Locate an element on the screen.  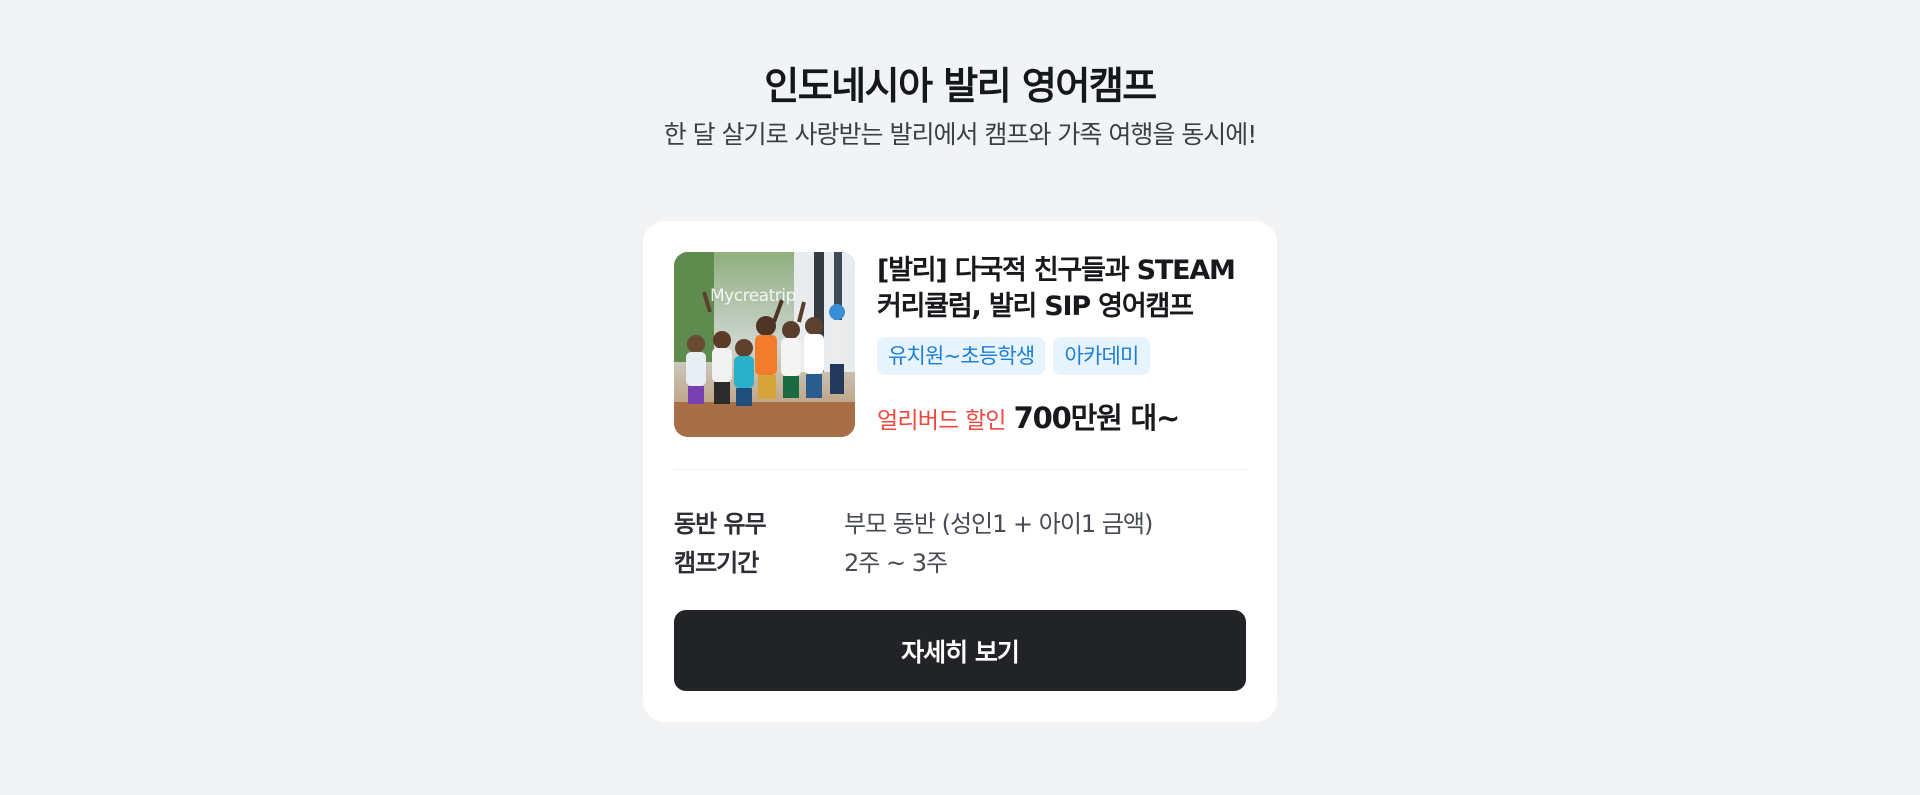
page-title: 인도네시아 발리 영어캠프 is located at coordinates (960, 86).